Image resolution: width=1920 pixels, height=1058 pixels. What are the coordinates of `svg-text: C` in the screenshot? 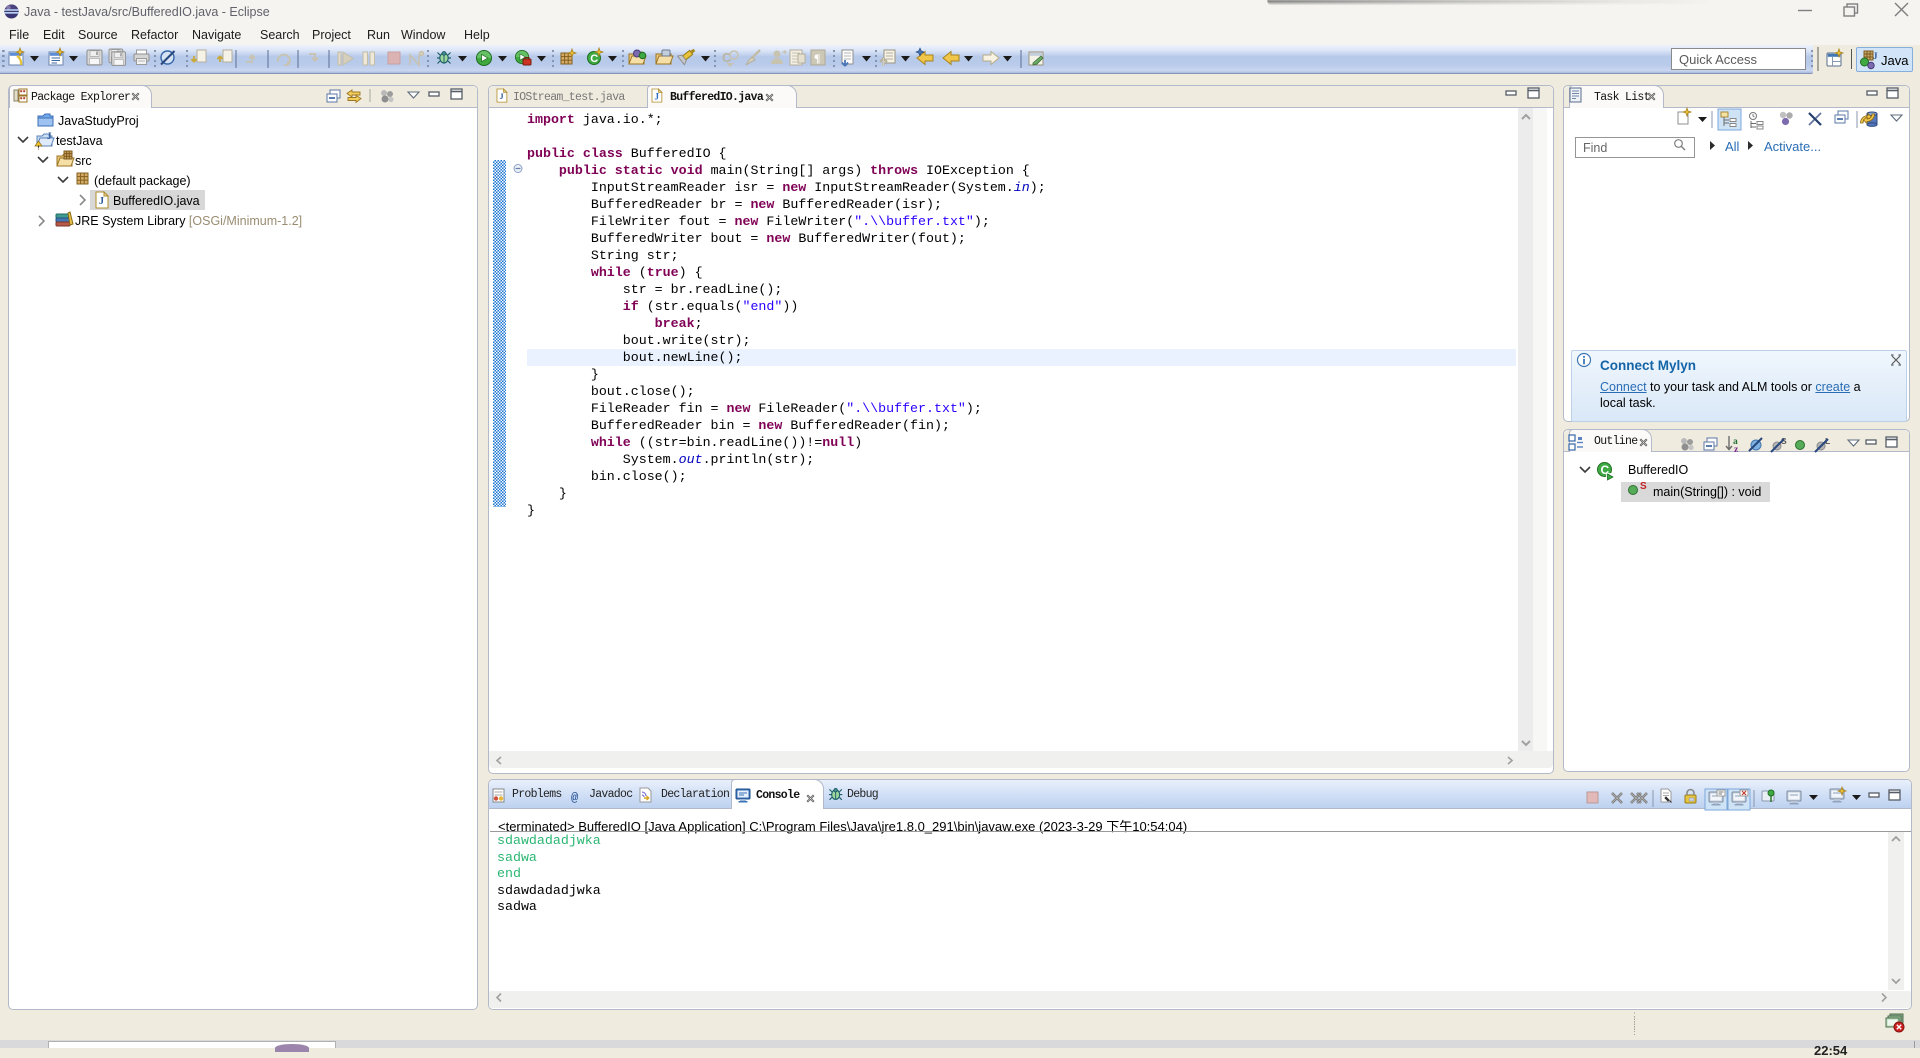 It's located at (594, 59).